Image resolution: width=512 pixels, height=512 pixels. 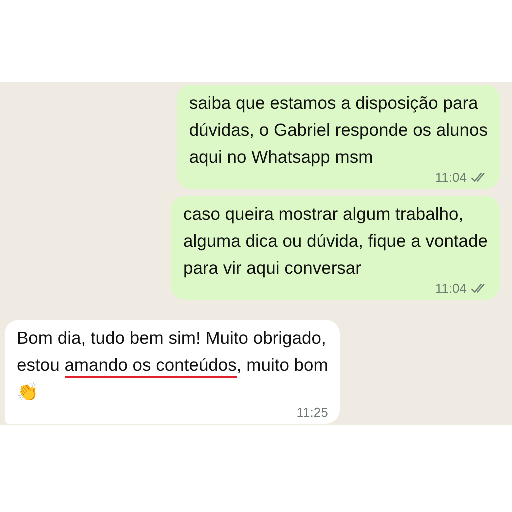 I want to click on message-text: caso queira mostrar algum trabalho, alguma dica ou dúvida, fique a vontade para vir aqui conversar, so click(x=335, y=241).